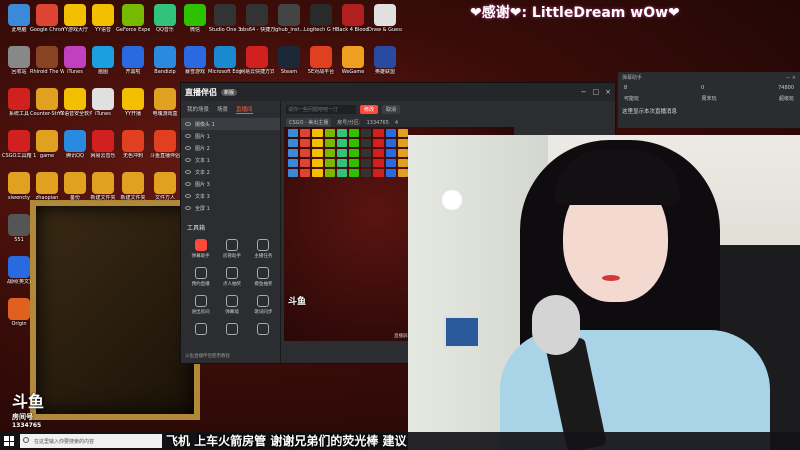 Image resolution: width=800 pixels, height=450 pixels. What do you see at coordinates (309, 122) in the screenshot?
I see `category-chip: CSGO · 美出主播` at bounding box center [309, 122].